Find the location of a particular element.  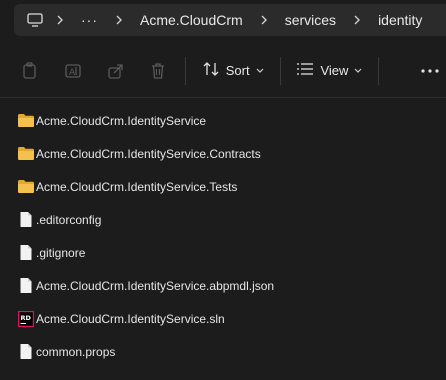

sort-icon is located at coordinates (211, 70).